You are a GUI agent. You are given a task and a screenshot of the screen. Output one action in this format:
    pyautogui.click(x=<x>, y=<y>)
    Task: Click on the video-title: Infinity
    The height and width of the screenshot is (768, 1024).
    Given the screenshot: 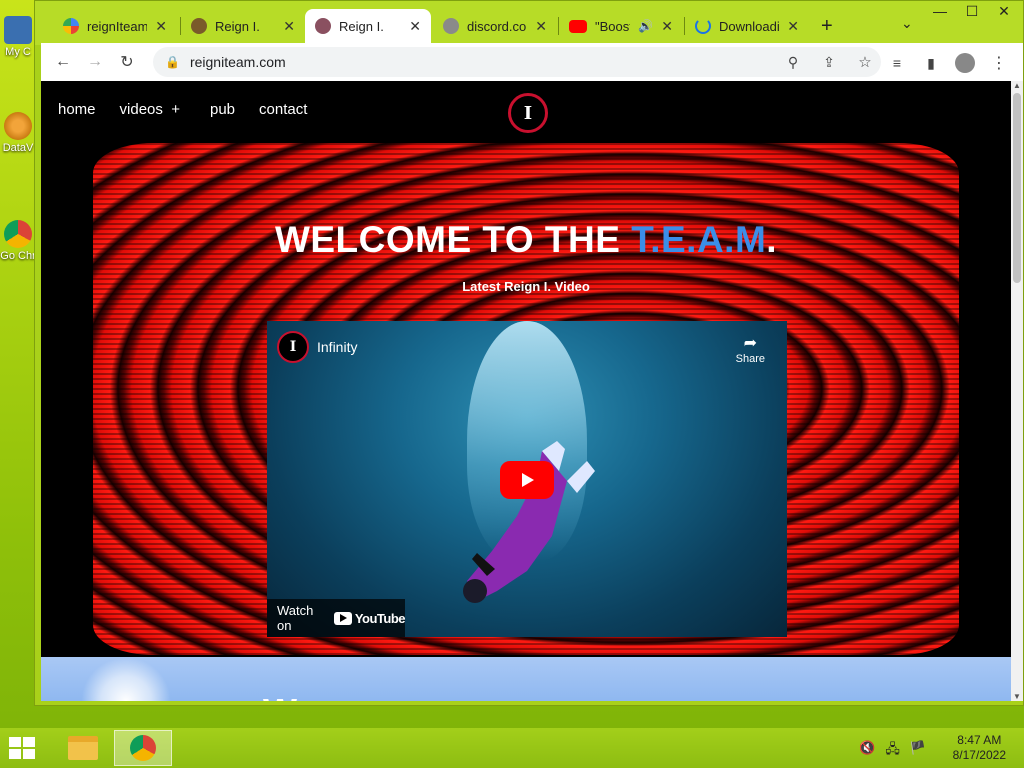 What is the action you would take?
    pyautogui.click(x=337, y=347)
    